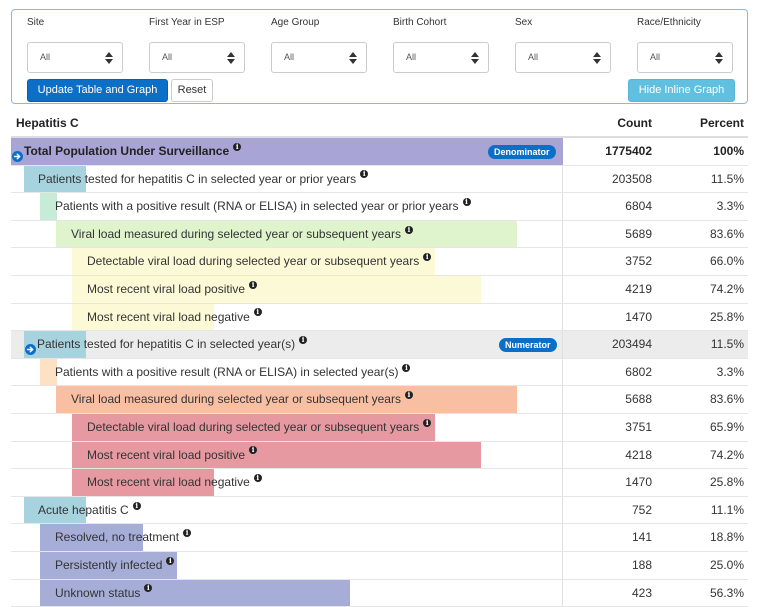 The height and width of the screenshot is (607, 770). What do you see at coordinates (726, 564) in the screenshot?
I see `row-percent: 25.0%` at bounding box center [726, 564].